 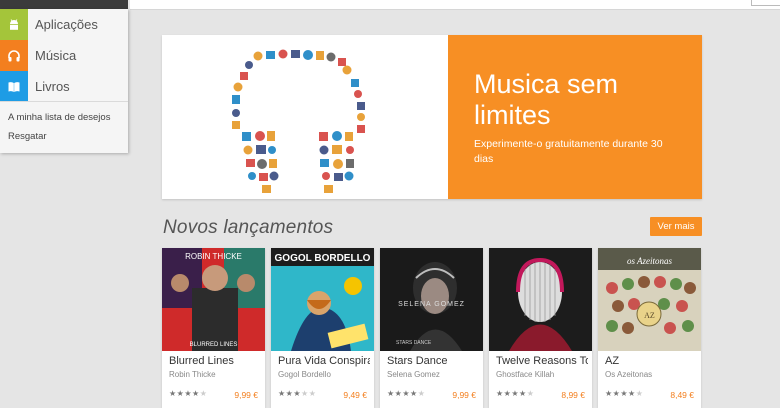 I want to click on sidebar-item-books: Livros, so click(x=64, y=86).